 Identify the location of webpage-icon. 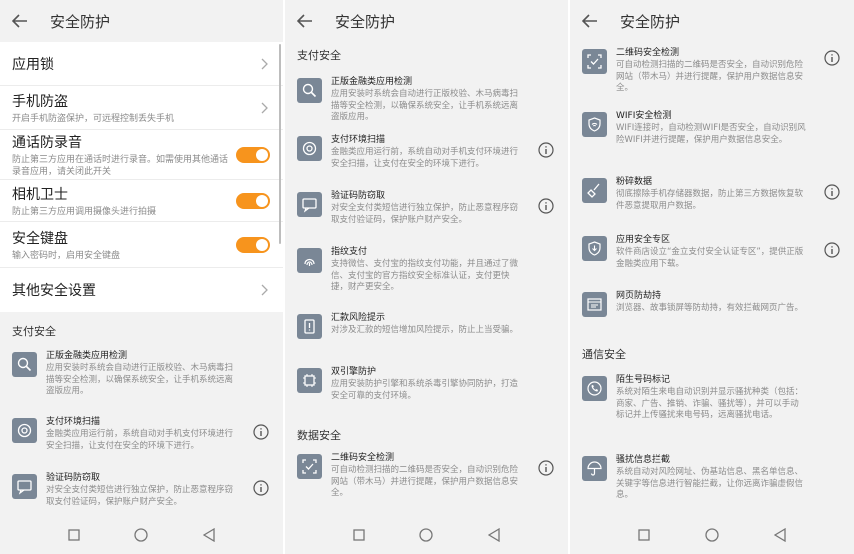
(594, 304).